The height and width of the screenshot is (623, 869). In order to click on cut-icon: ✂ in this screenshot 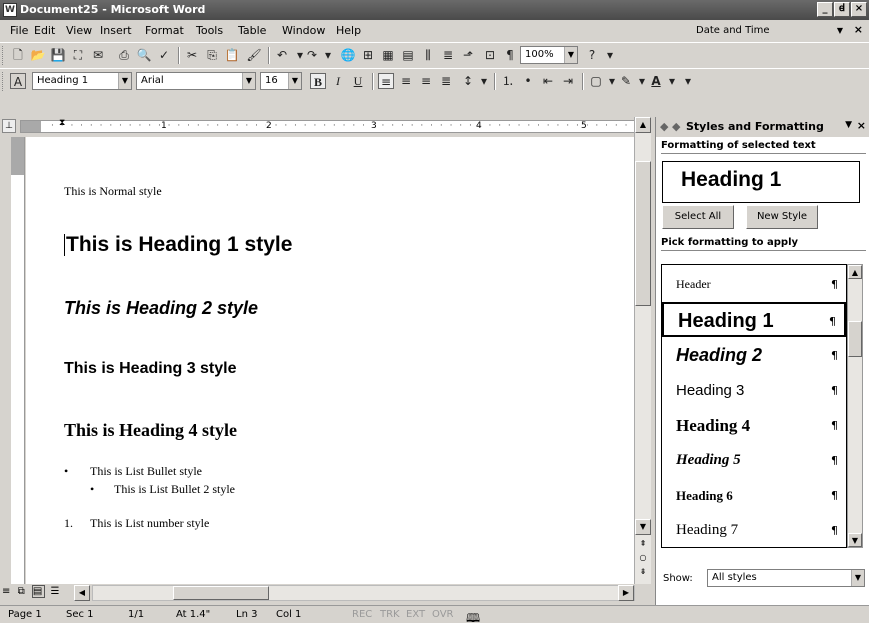, I will do `click(192, 55)`.